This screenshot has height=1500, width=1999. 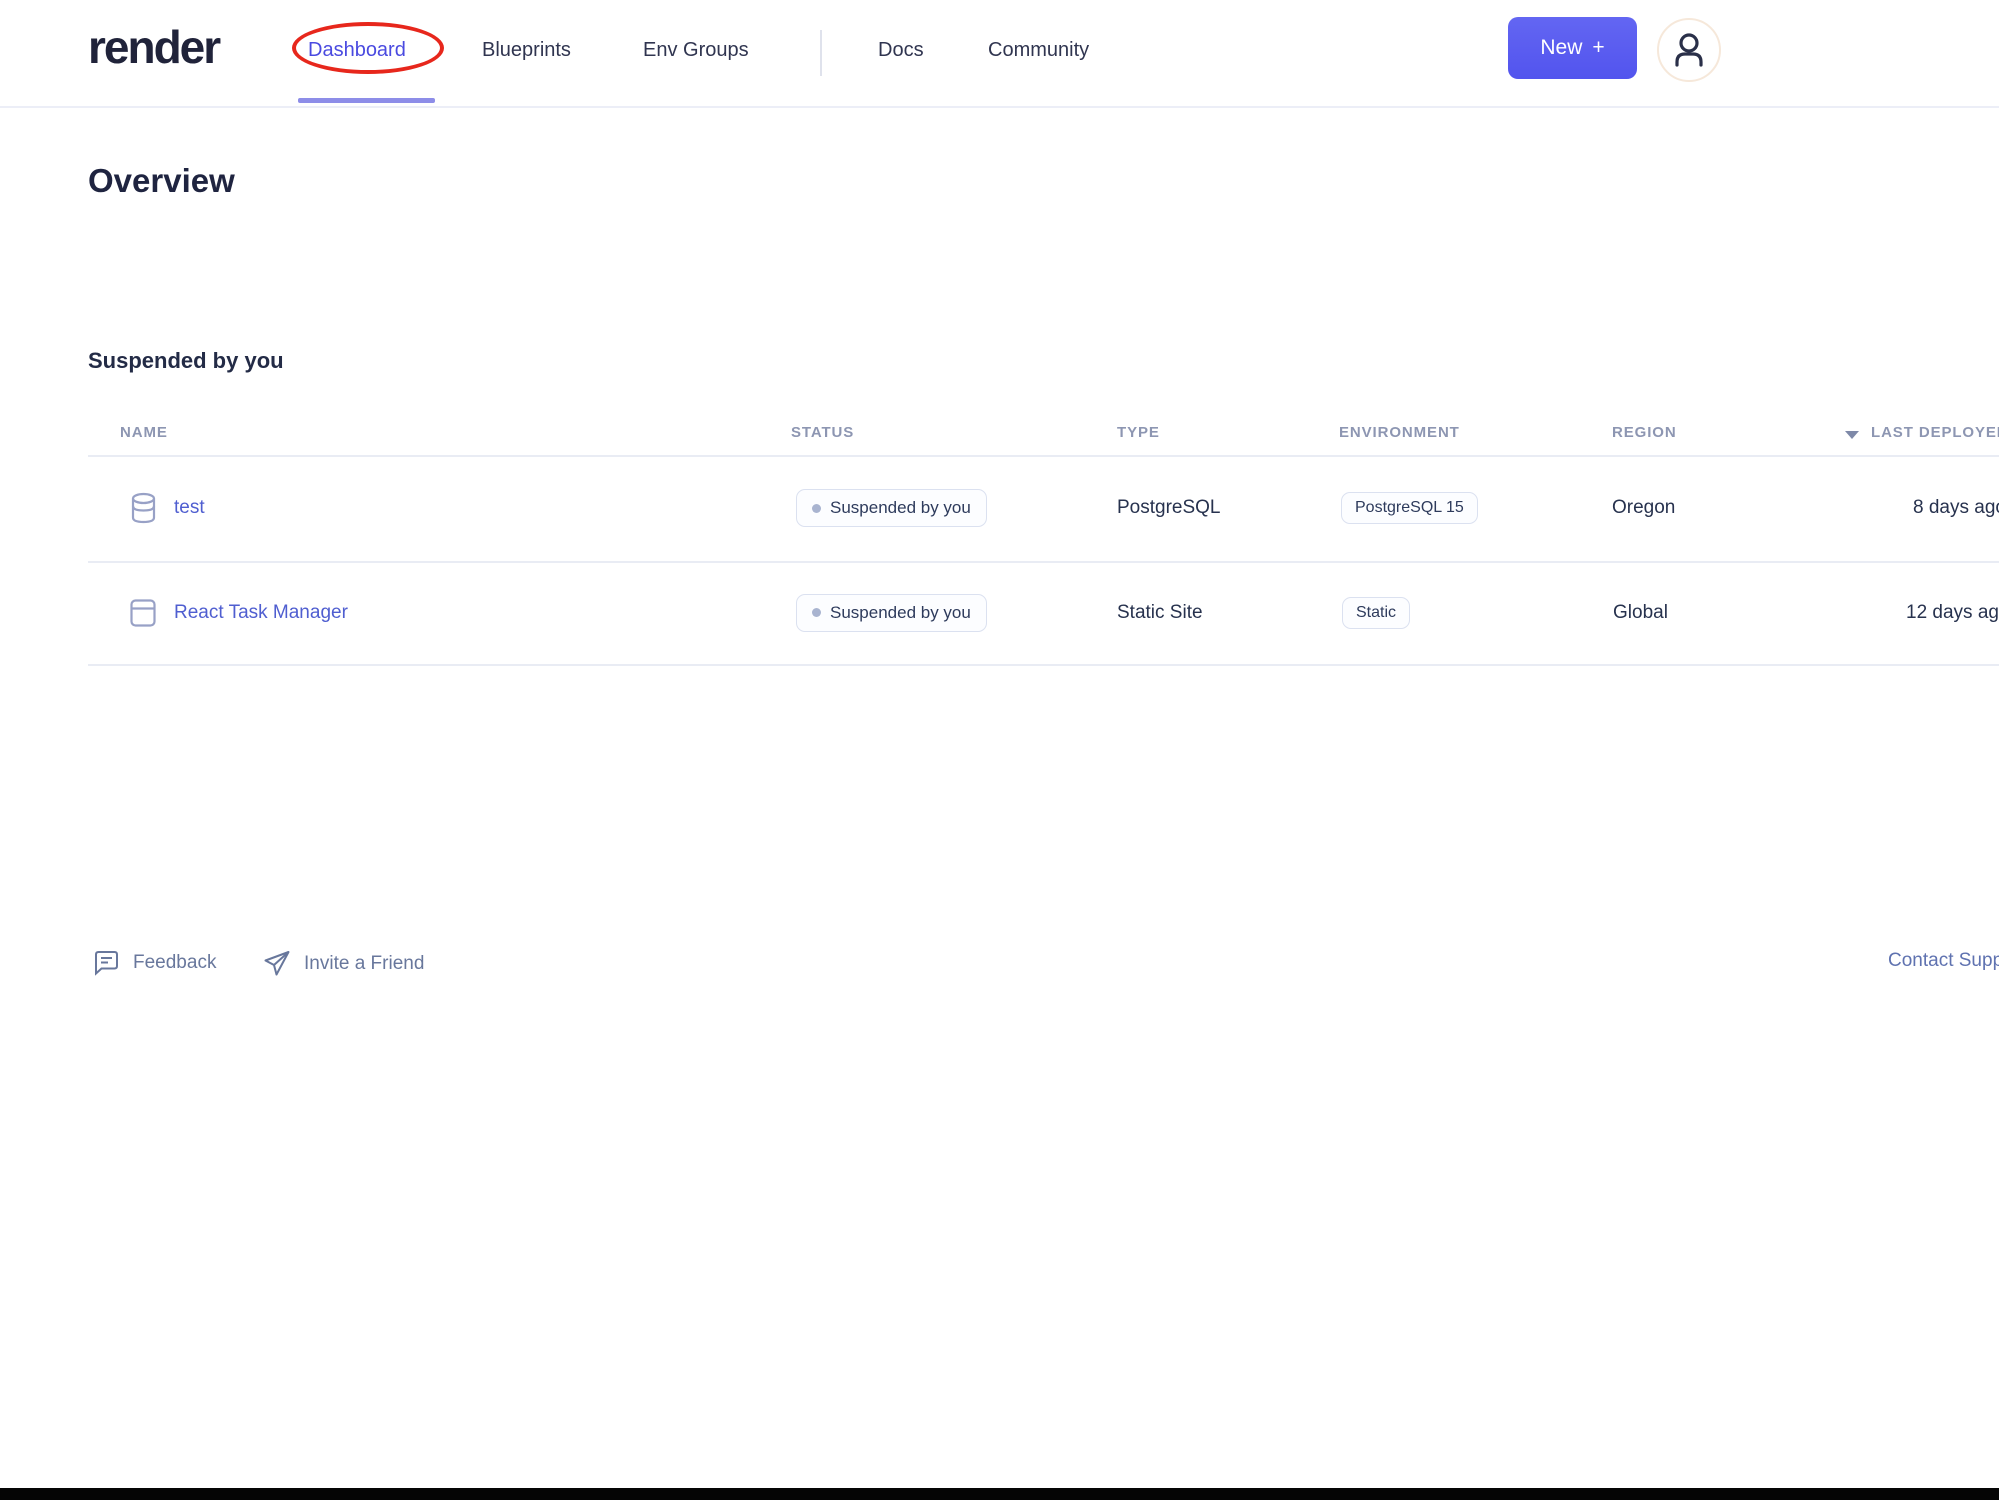 I want to click on service-region: Oregon, so click(x=1644, y=507).